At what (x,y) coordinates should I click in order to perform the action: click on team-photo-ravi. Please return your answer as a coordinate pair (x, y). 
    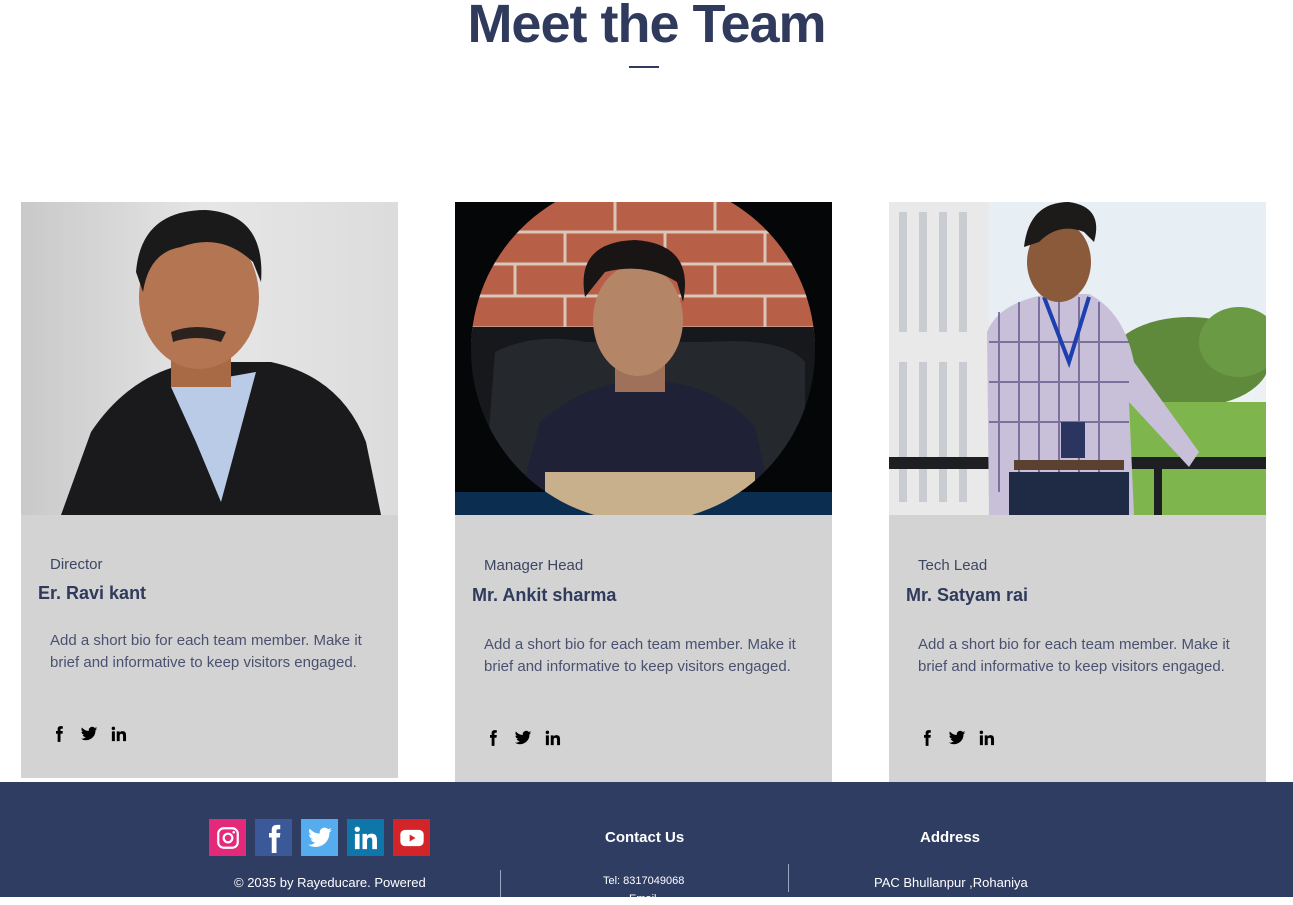
    Looking at the image, I should click on (209, 358).